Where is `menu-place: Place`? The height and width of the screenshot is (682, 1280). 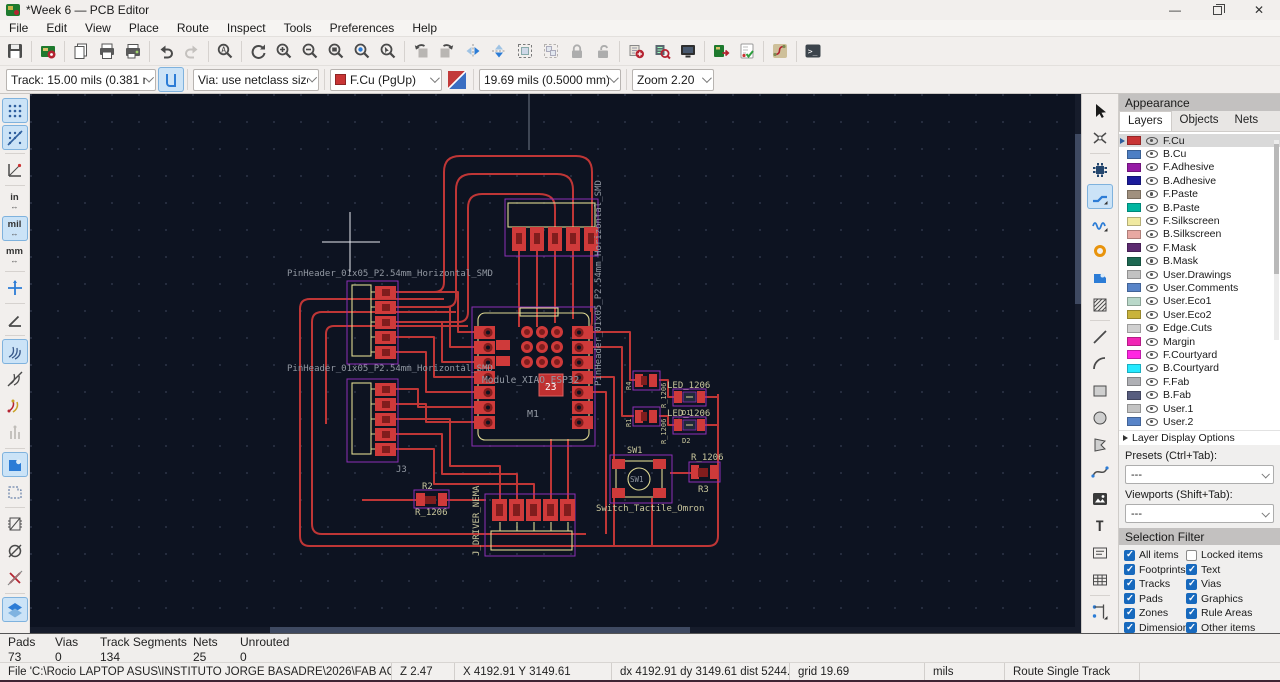 menu-place: Place is located at coordinates (144, 28).